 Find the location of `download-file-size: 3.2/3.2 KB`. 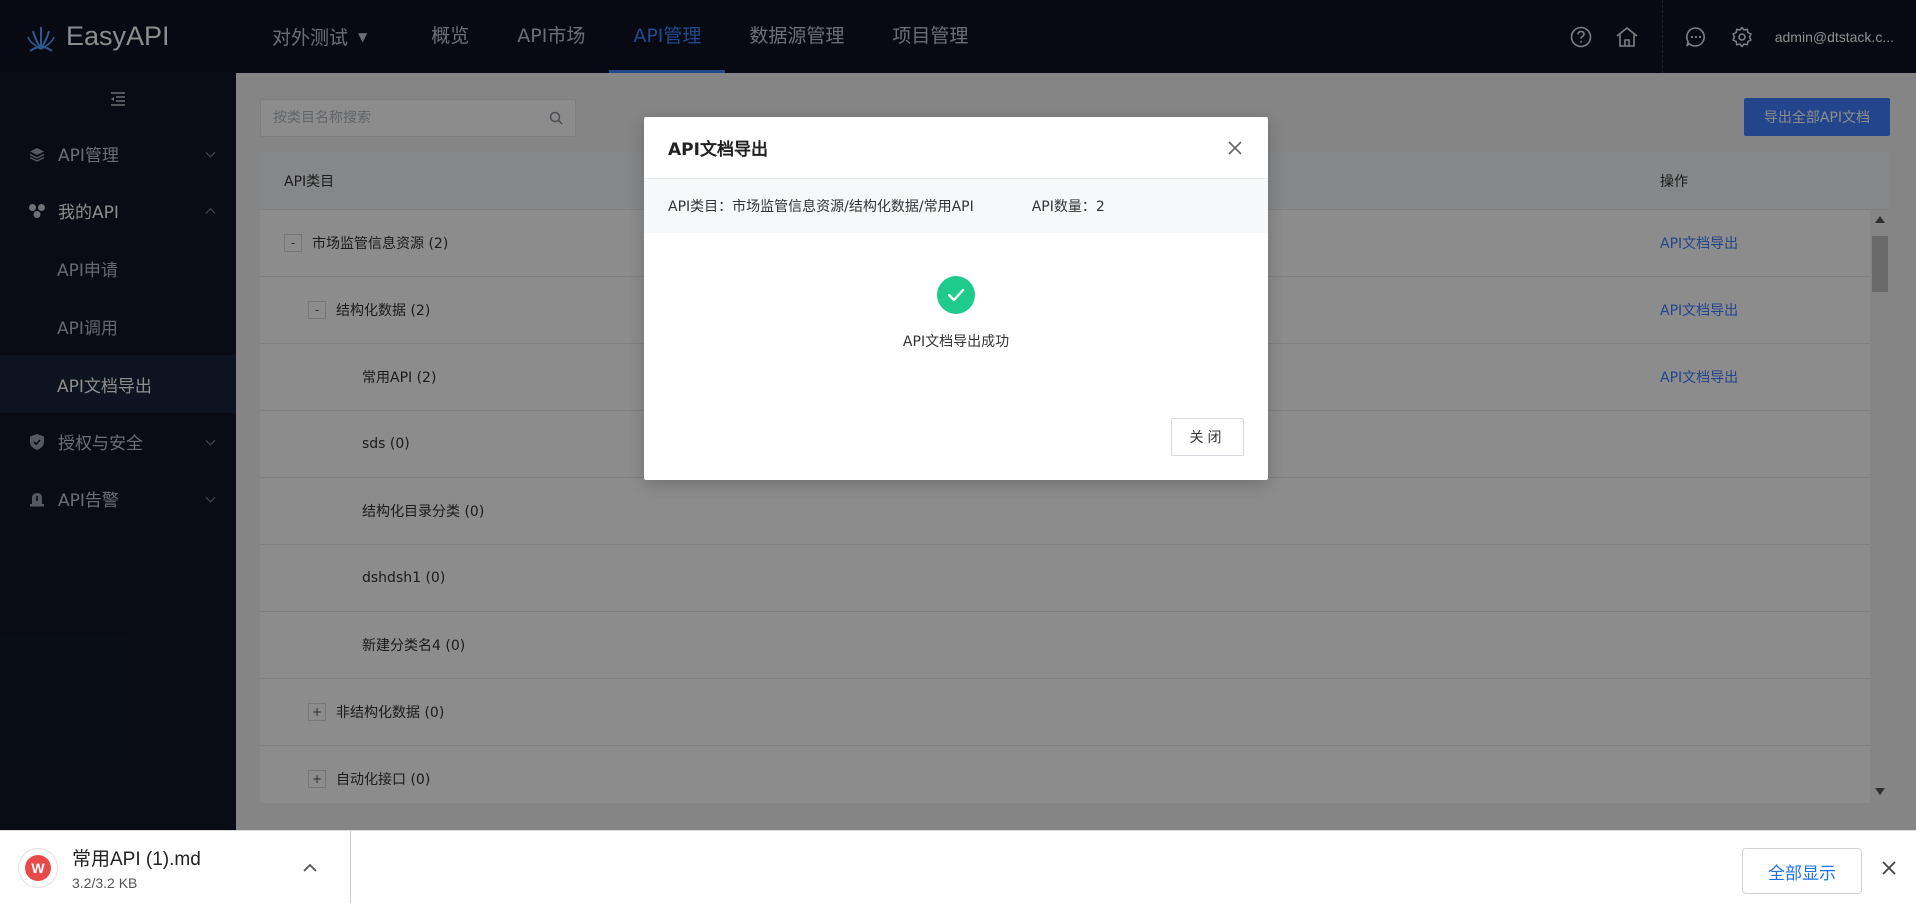

download-file-size: 3.2/3.2 KB is located at coordinates (105, 883).